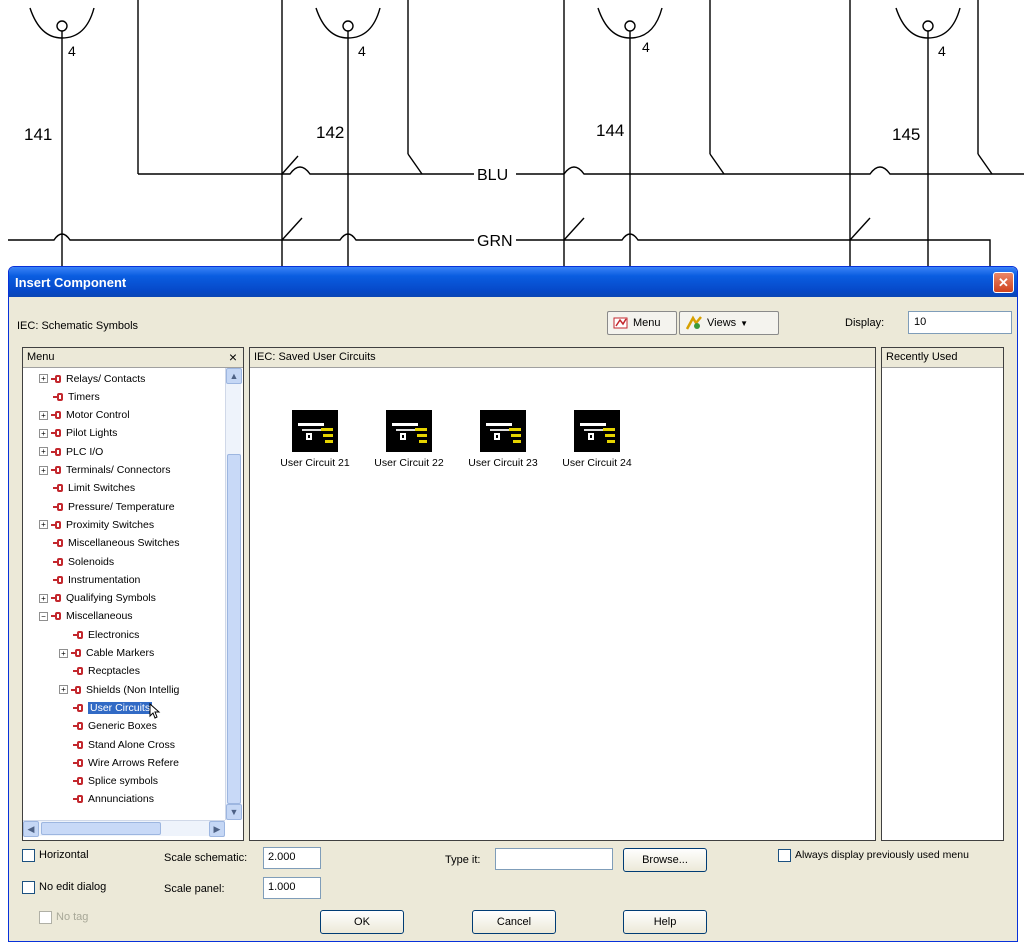 Image resolution: width=1024 pixels, height=944 pixels. What do you see at coordinates (106, 653) in the screenshot?
I see `tree-item: + Cable Markers` at bounding box center [106, 653].